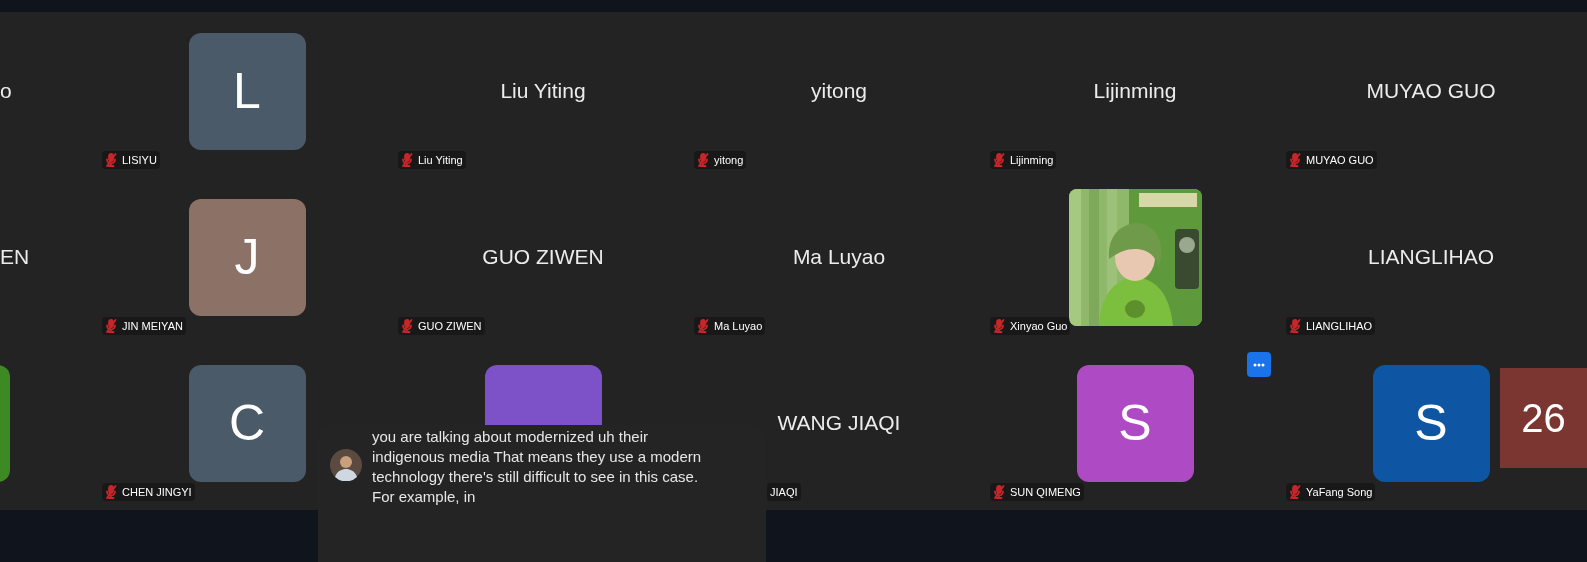 This screenshot has height=562, width=1587. Describe the element at coordinates (440, 160) in the screenshot. I see `name-label: Liu Yiting` at that location.